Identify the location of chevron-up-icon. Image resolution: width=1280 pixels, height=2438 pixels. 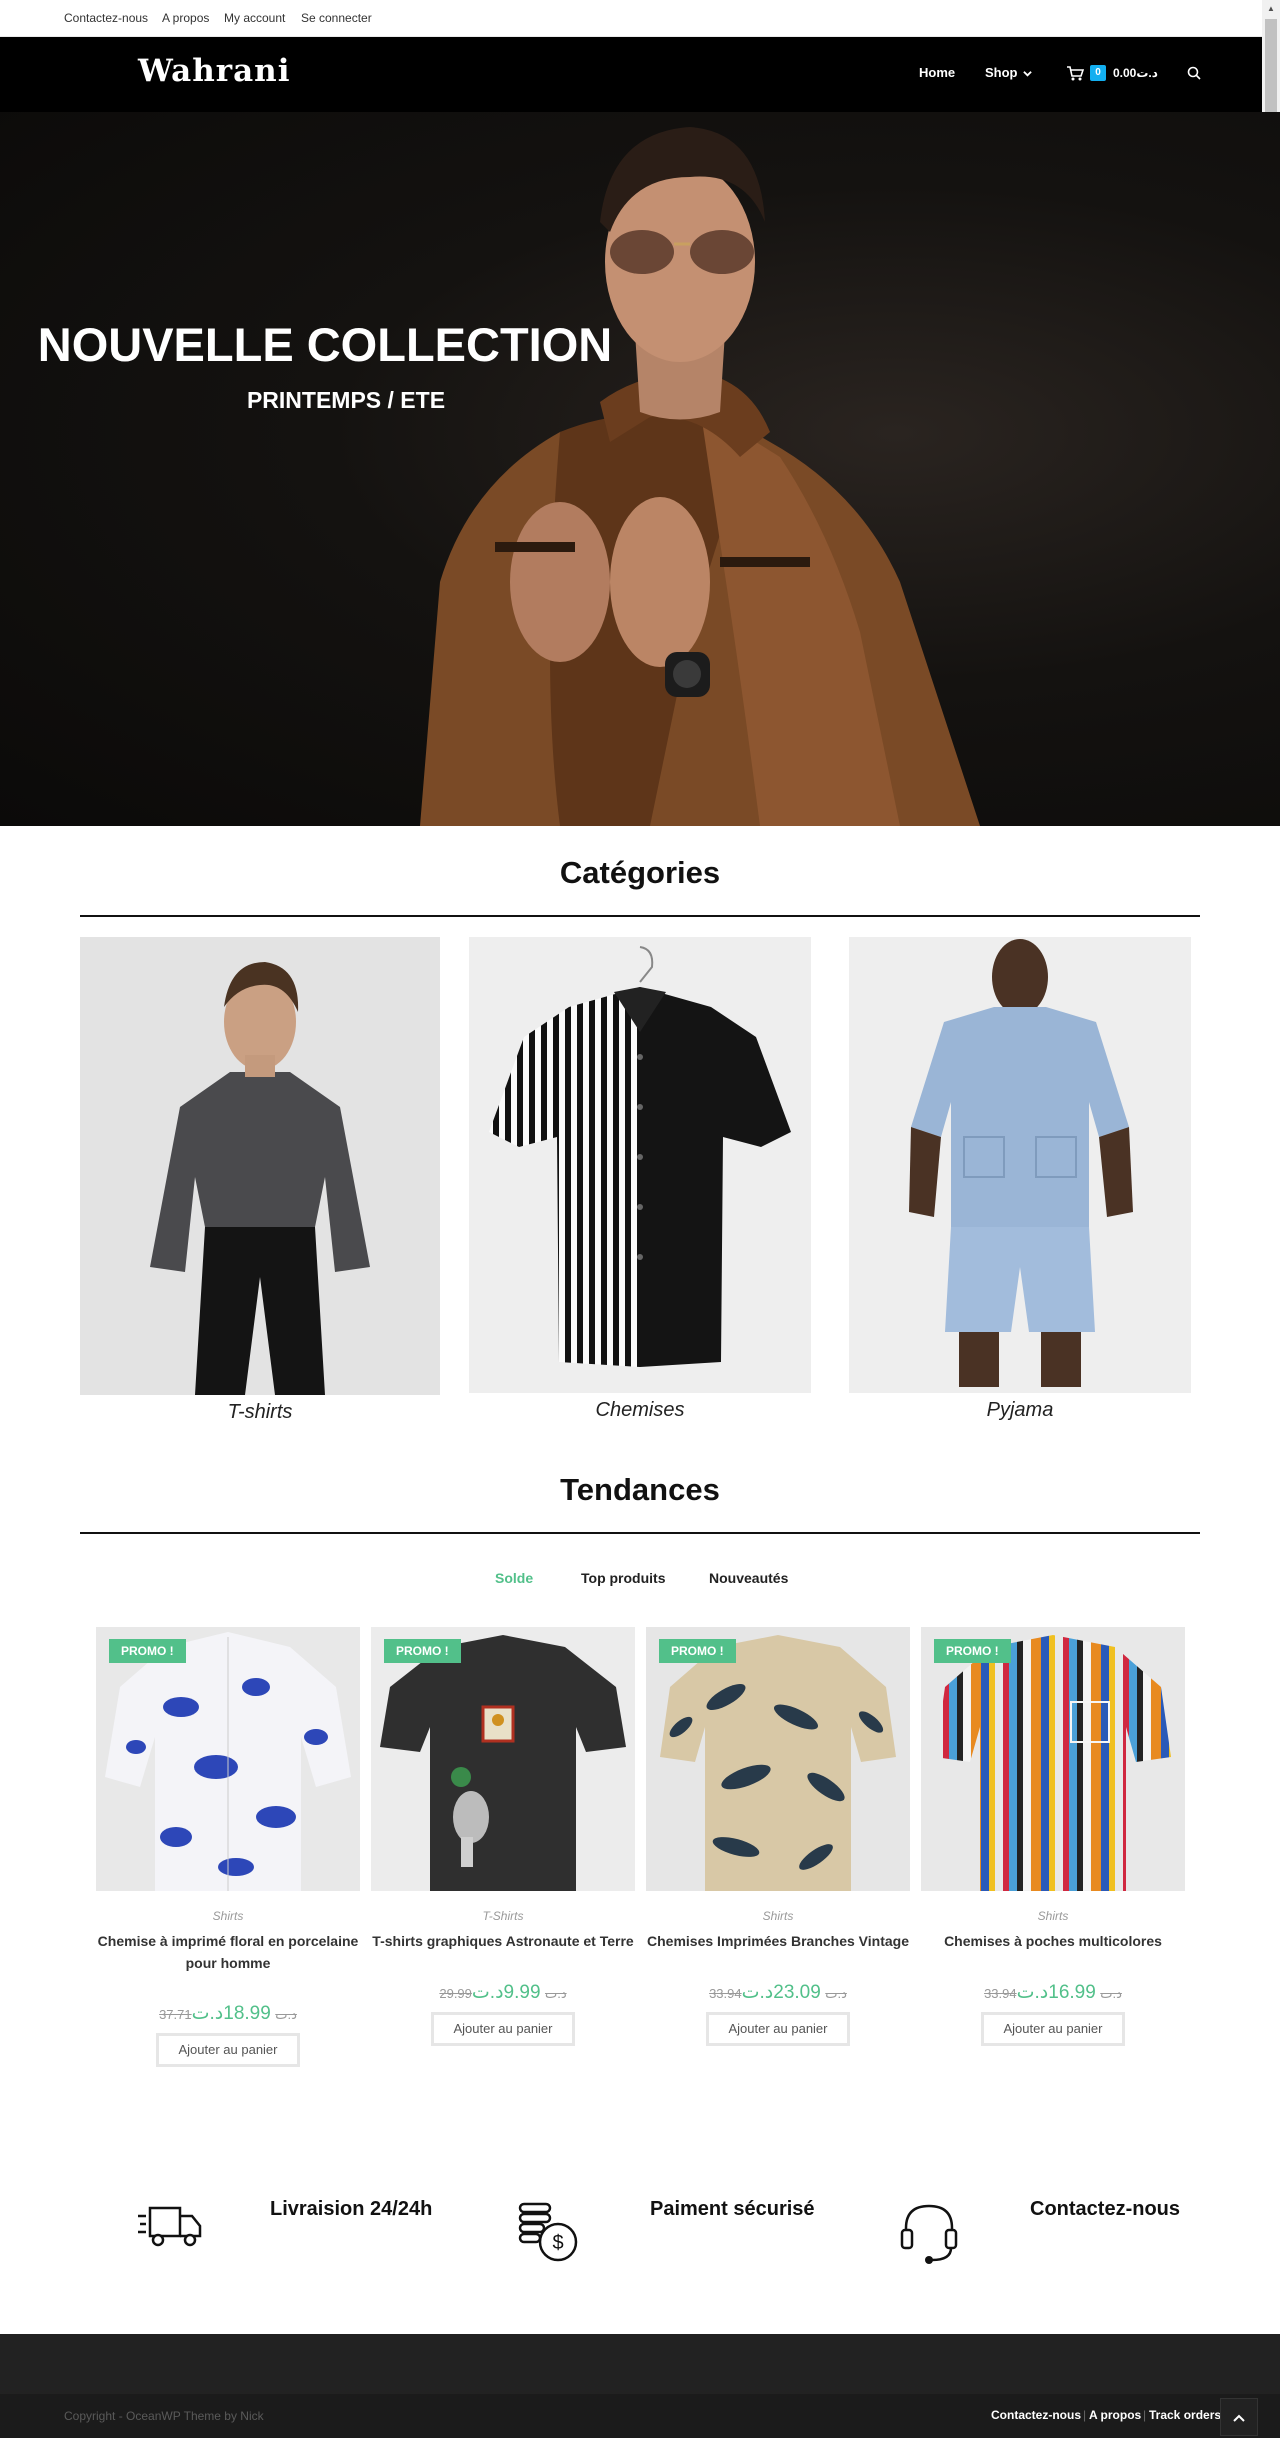
(1239, 2418).